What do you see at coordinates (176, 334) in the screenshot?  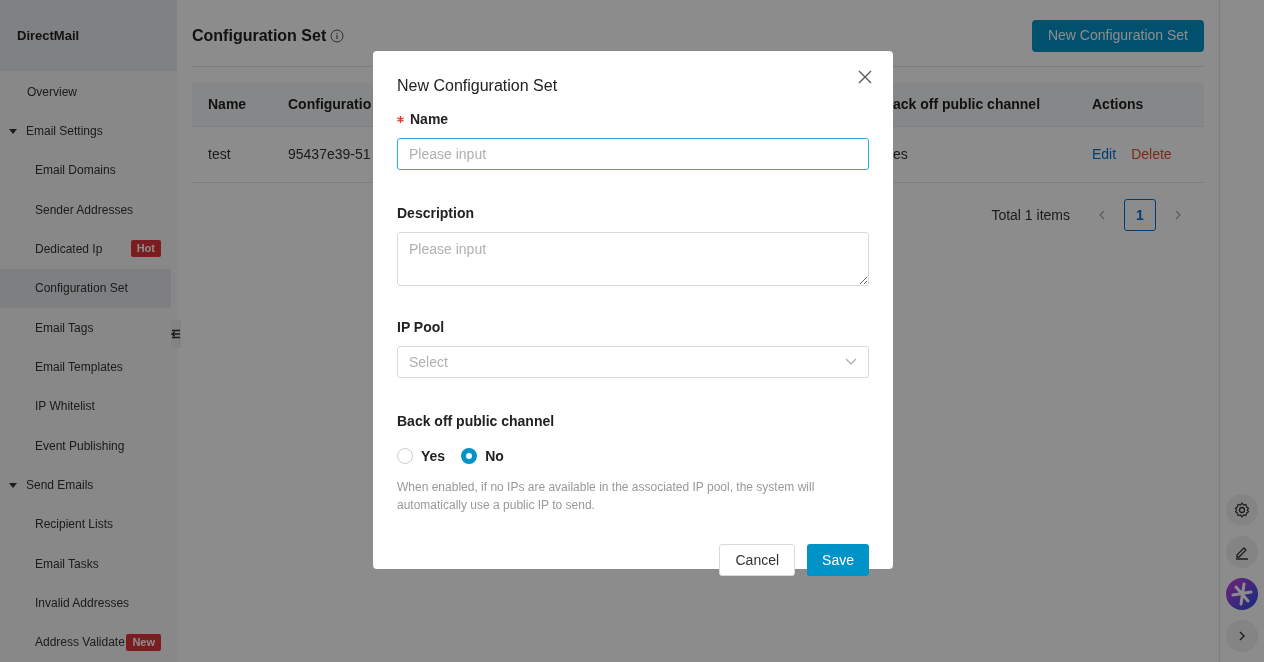 I see `collapse-handle` at bounding box center [176, 334].